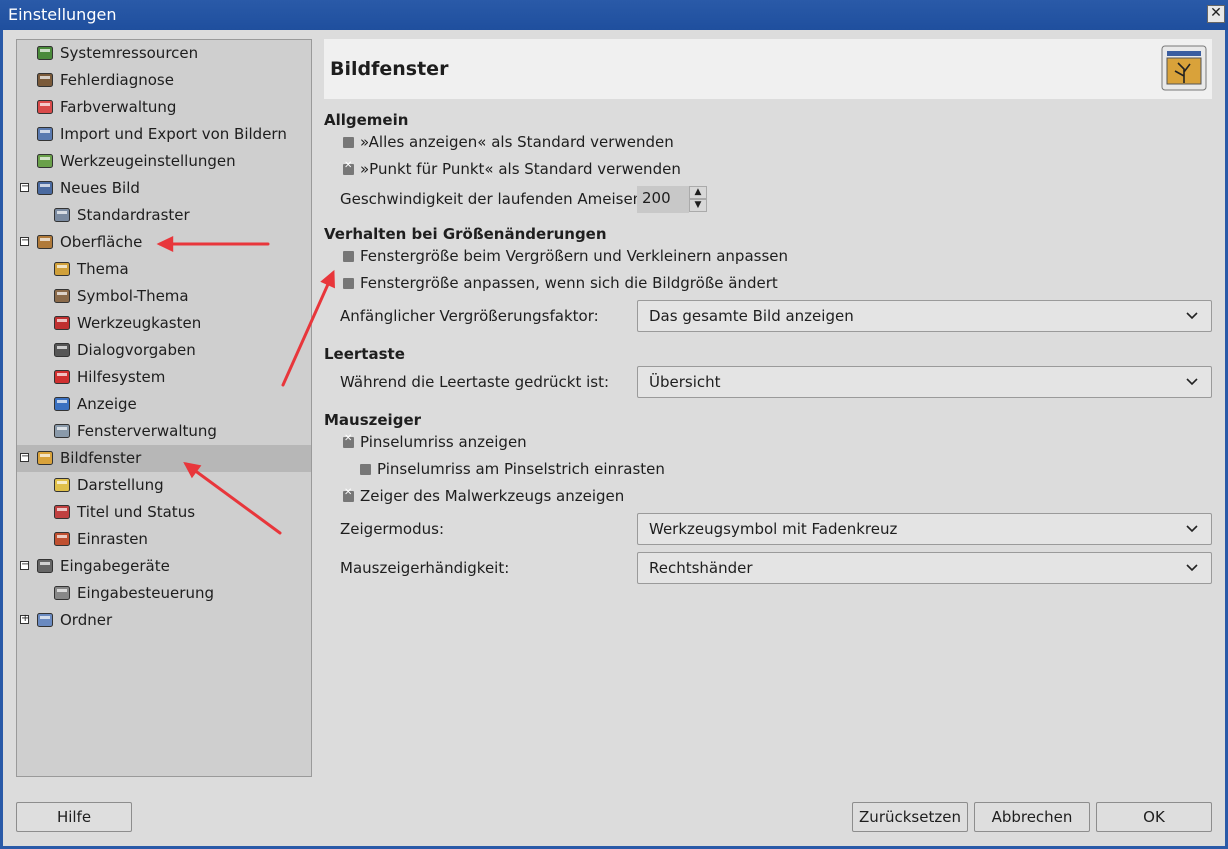 This screenshot has width=1228, height=849. I want to click on annotation-arrows, so click(245, 385).